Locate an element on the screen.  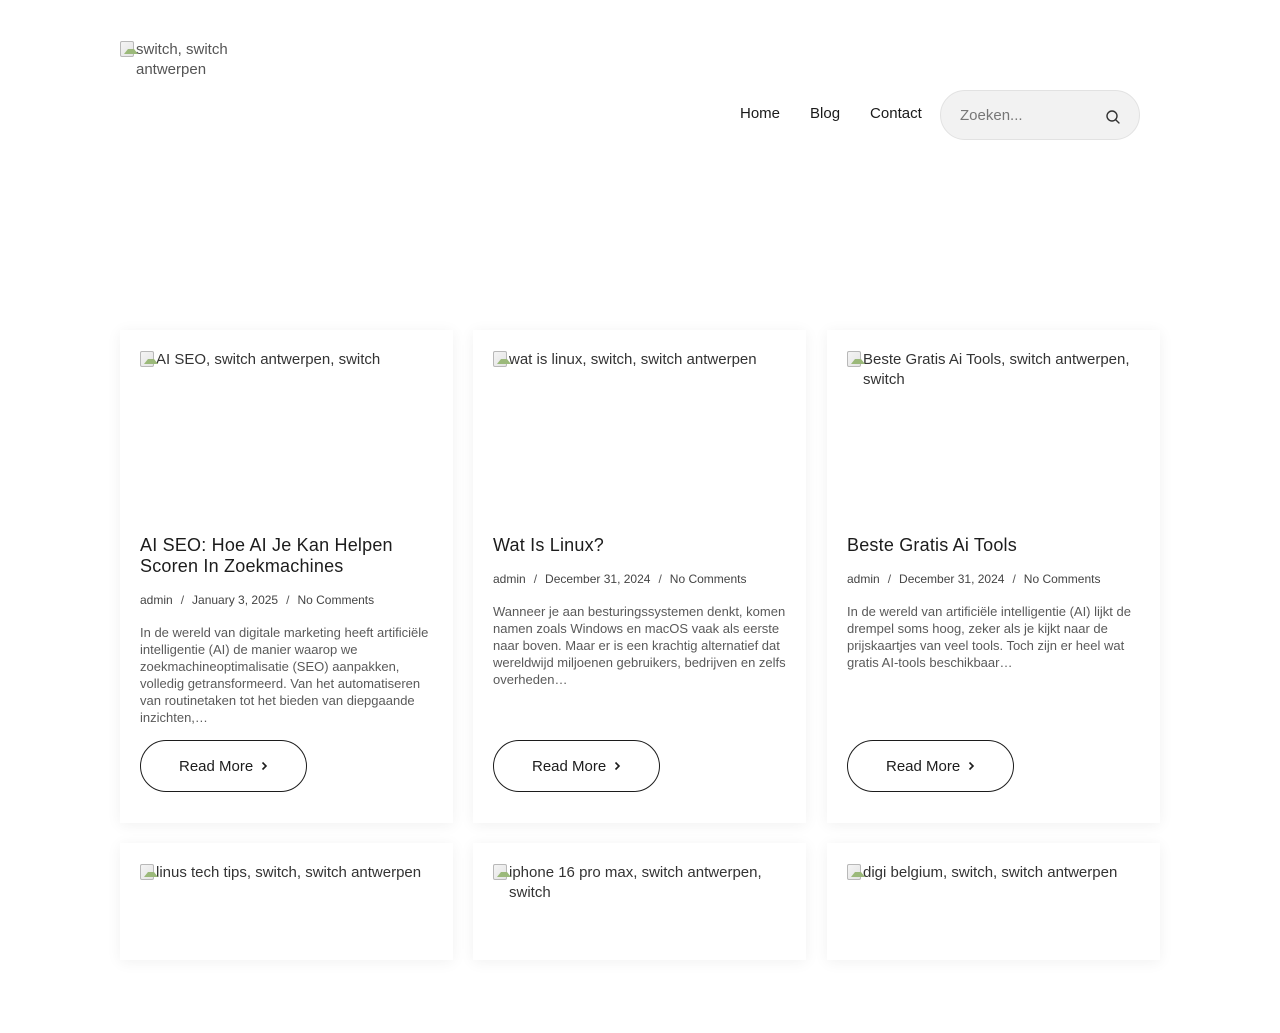
search-icon is located at coordinates (1113, 117).